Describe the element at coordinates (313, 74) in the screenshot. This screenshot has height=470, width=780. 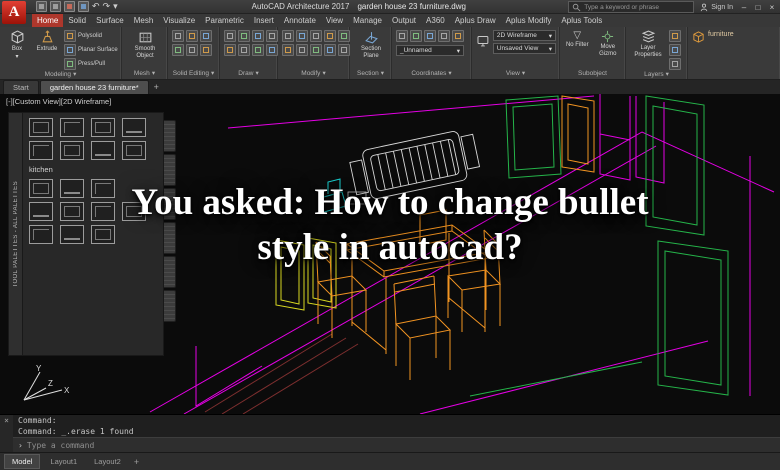
I see `panel-label-modify: Modify ▾` at that location.